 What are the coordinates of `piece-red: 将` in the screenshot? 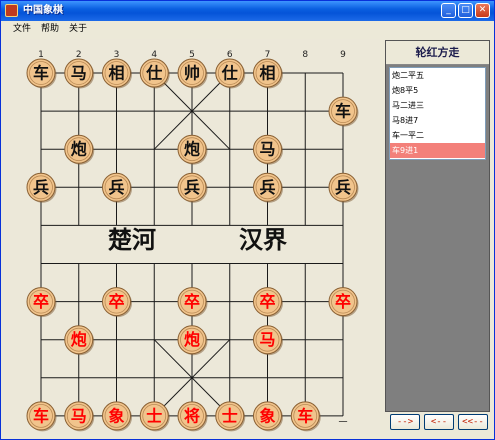 It's located at (192, 416).